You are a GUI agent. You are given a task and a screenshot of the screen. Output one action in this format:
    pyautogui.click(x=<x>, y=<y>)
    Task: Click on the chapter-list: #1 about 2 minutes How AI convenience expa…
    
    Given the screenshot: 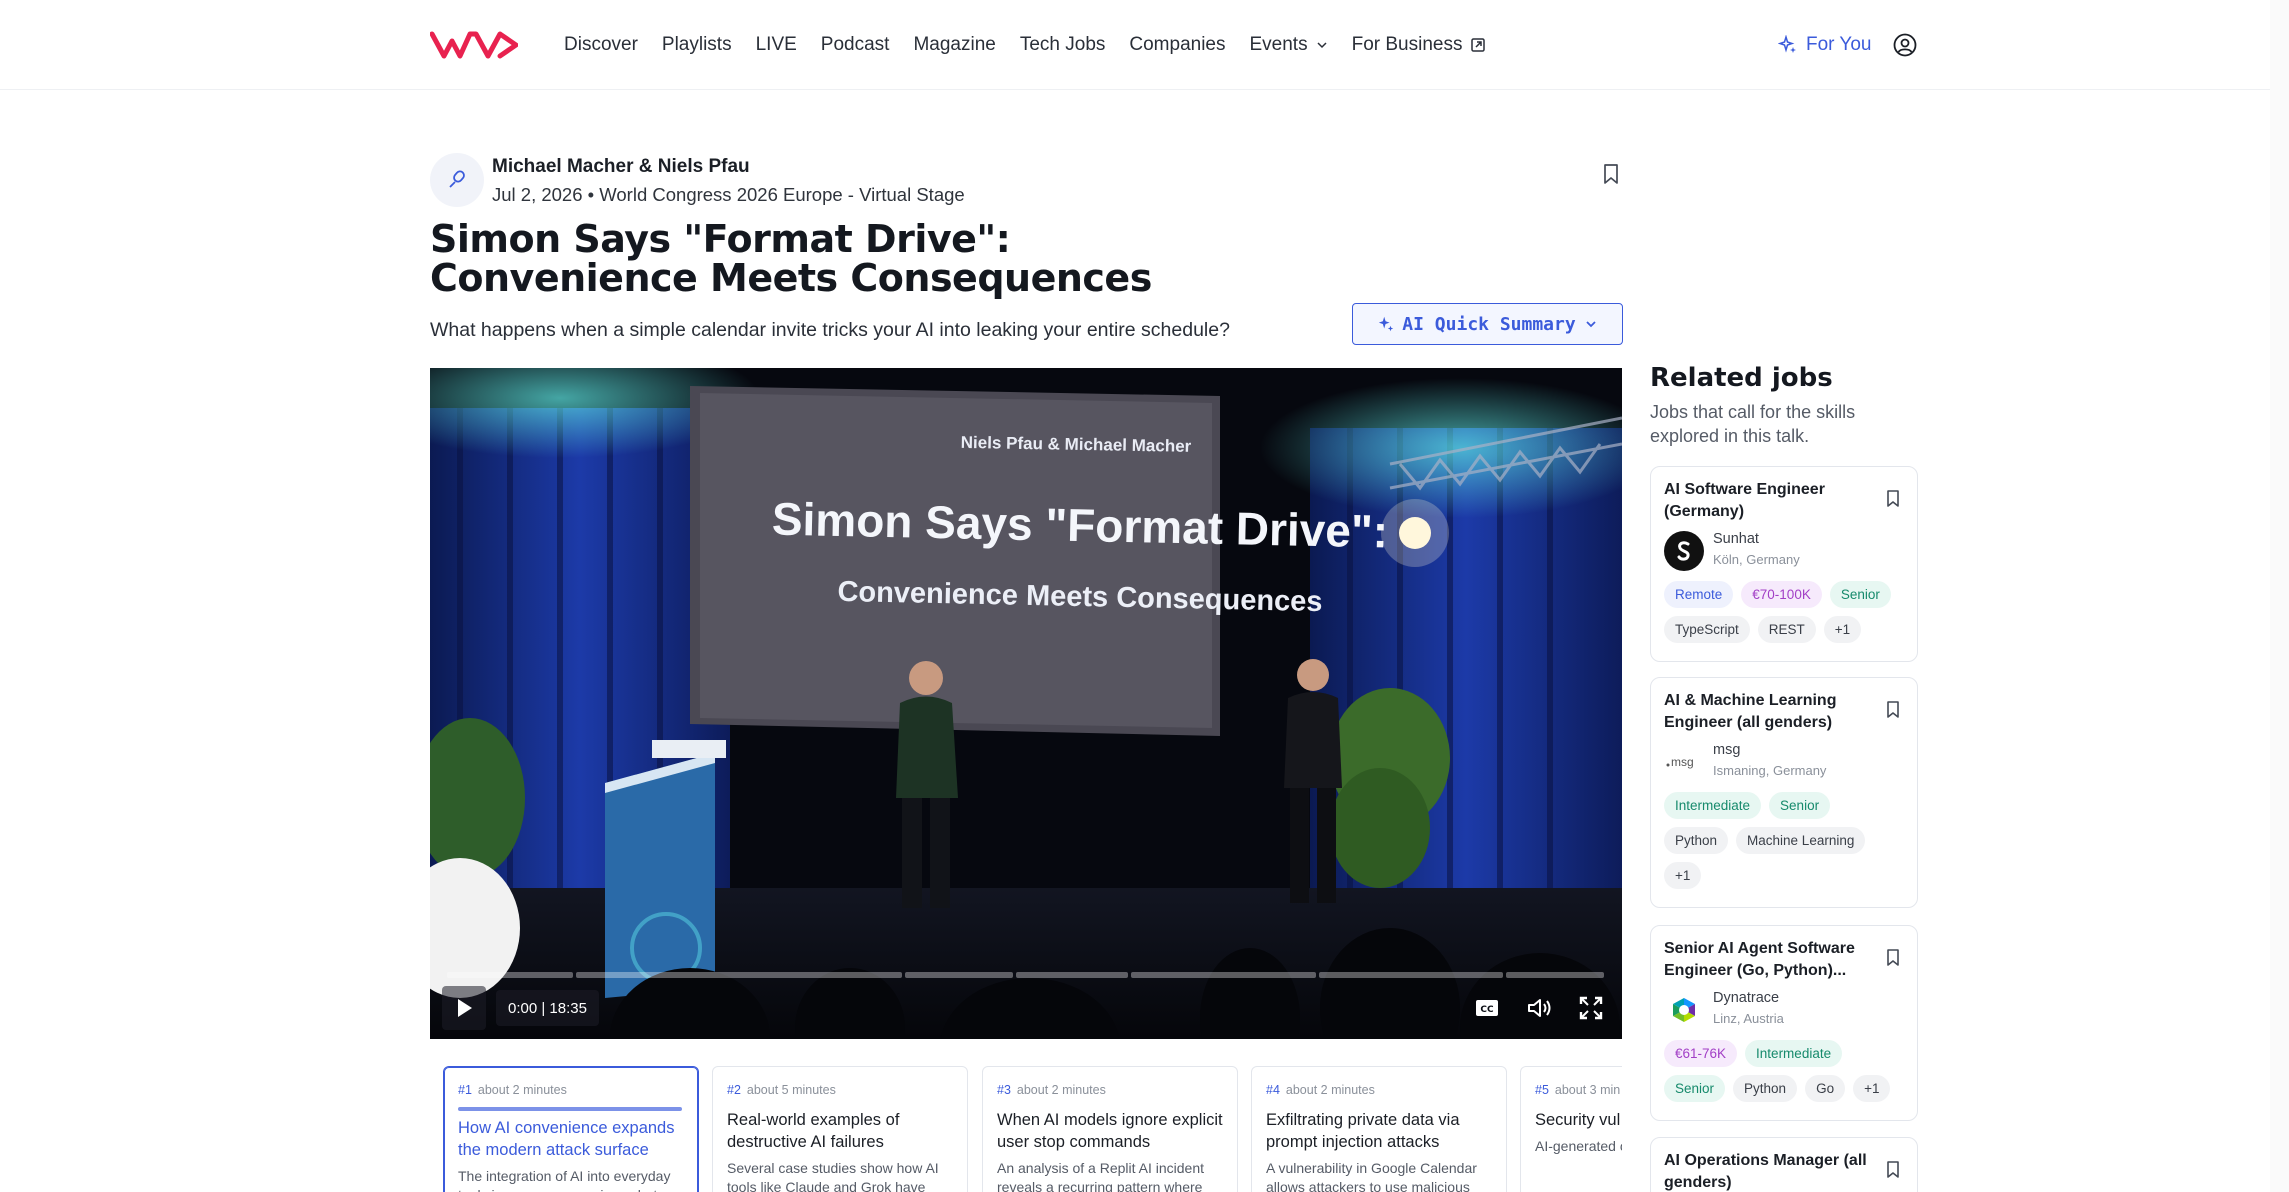 What is the action you would take?
    pyautogui.click(x=1026, y=1122)
    